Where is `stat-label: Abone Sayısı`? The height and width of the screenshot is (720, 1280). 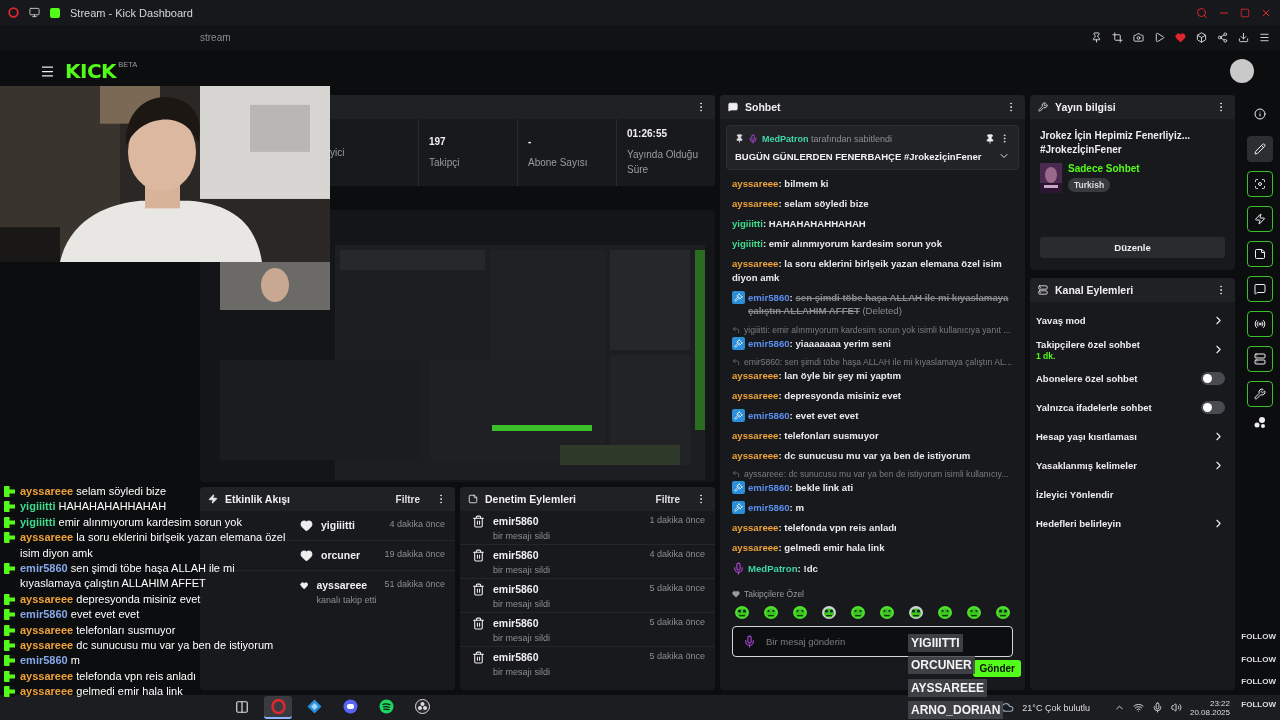
stat-label: Abone Sayısı is located at coordinates (558, 162).